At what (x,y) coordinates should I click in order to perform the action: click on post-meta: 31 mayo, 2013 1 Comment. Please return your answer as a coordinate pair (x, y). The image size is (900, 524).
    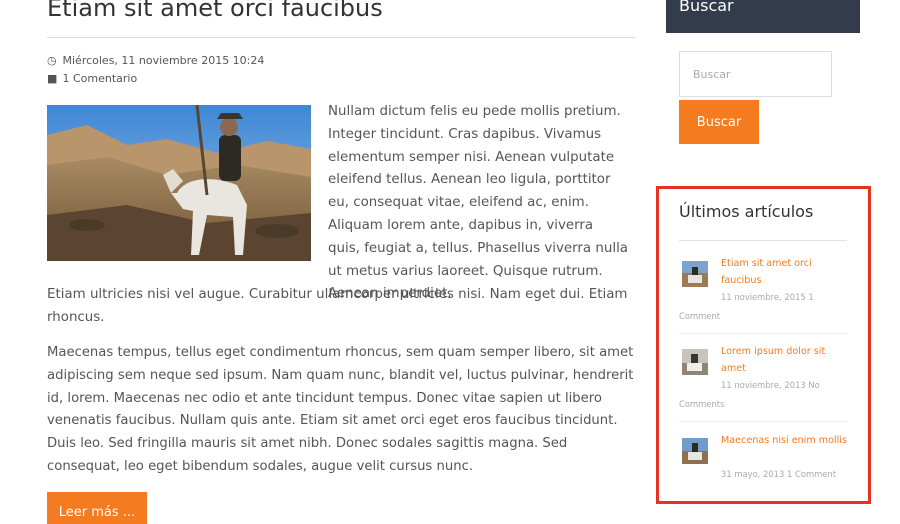
    Looking at the image, I should click on (779, 474).